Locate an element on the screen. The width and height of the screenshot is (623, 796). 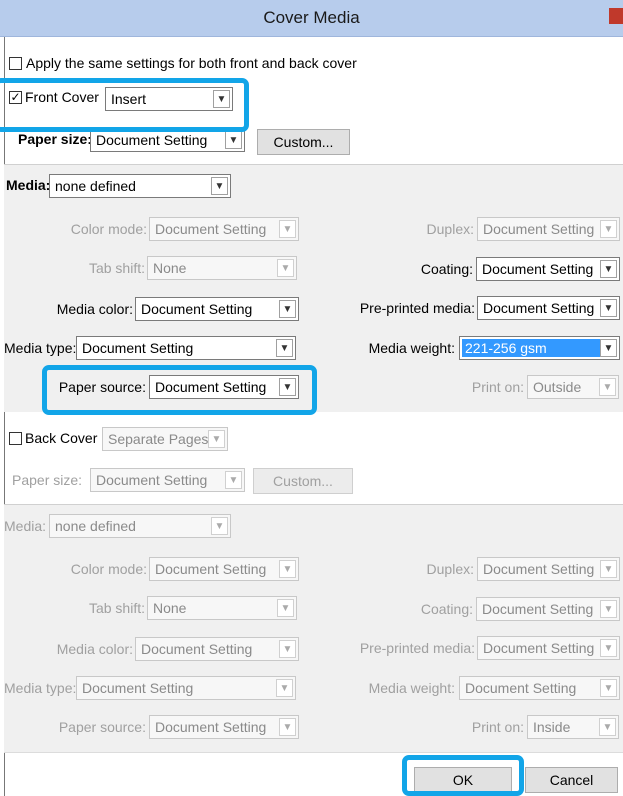
footer-divider is located at coordinates (313, 752).